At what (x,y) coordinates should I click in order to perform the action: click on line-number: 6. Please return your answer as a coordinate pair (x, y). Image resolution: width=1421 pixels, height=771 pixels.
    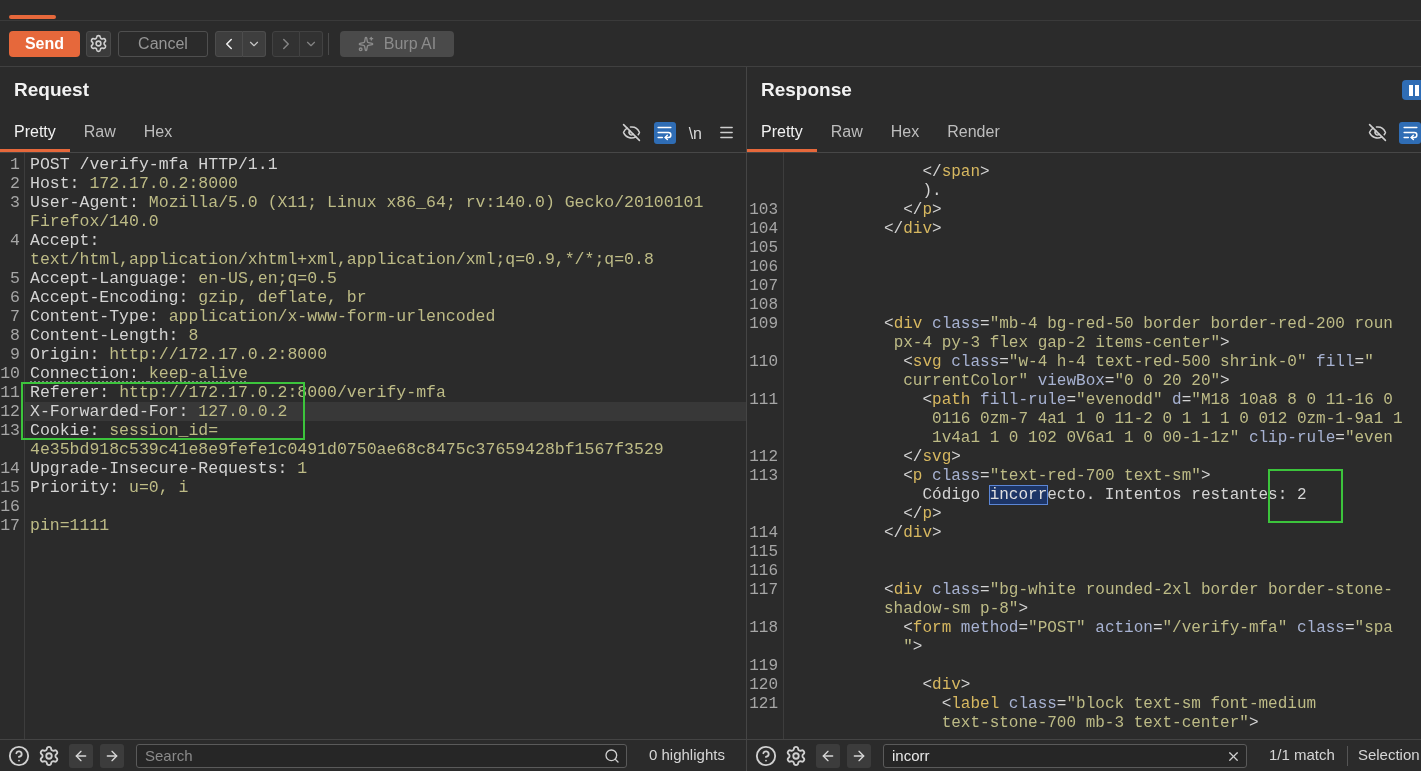
    Looking at the image, I should click on (15, 297).